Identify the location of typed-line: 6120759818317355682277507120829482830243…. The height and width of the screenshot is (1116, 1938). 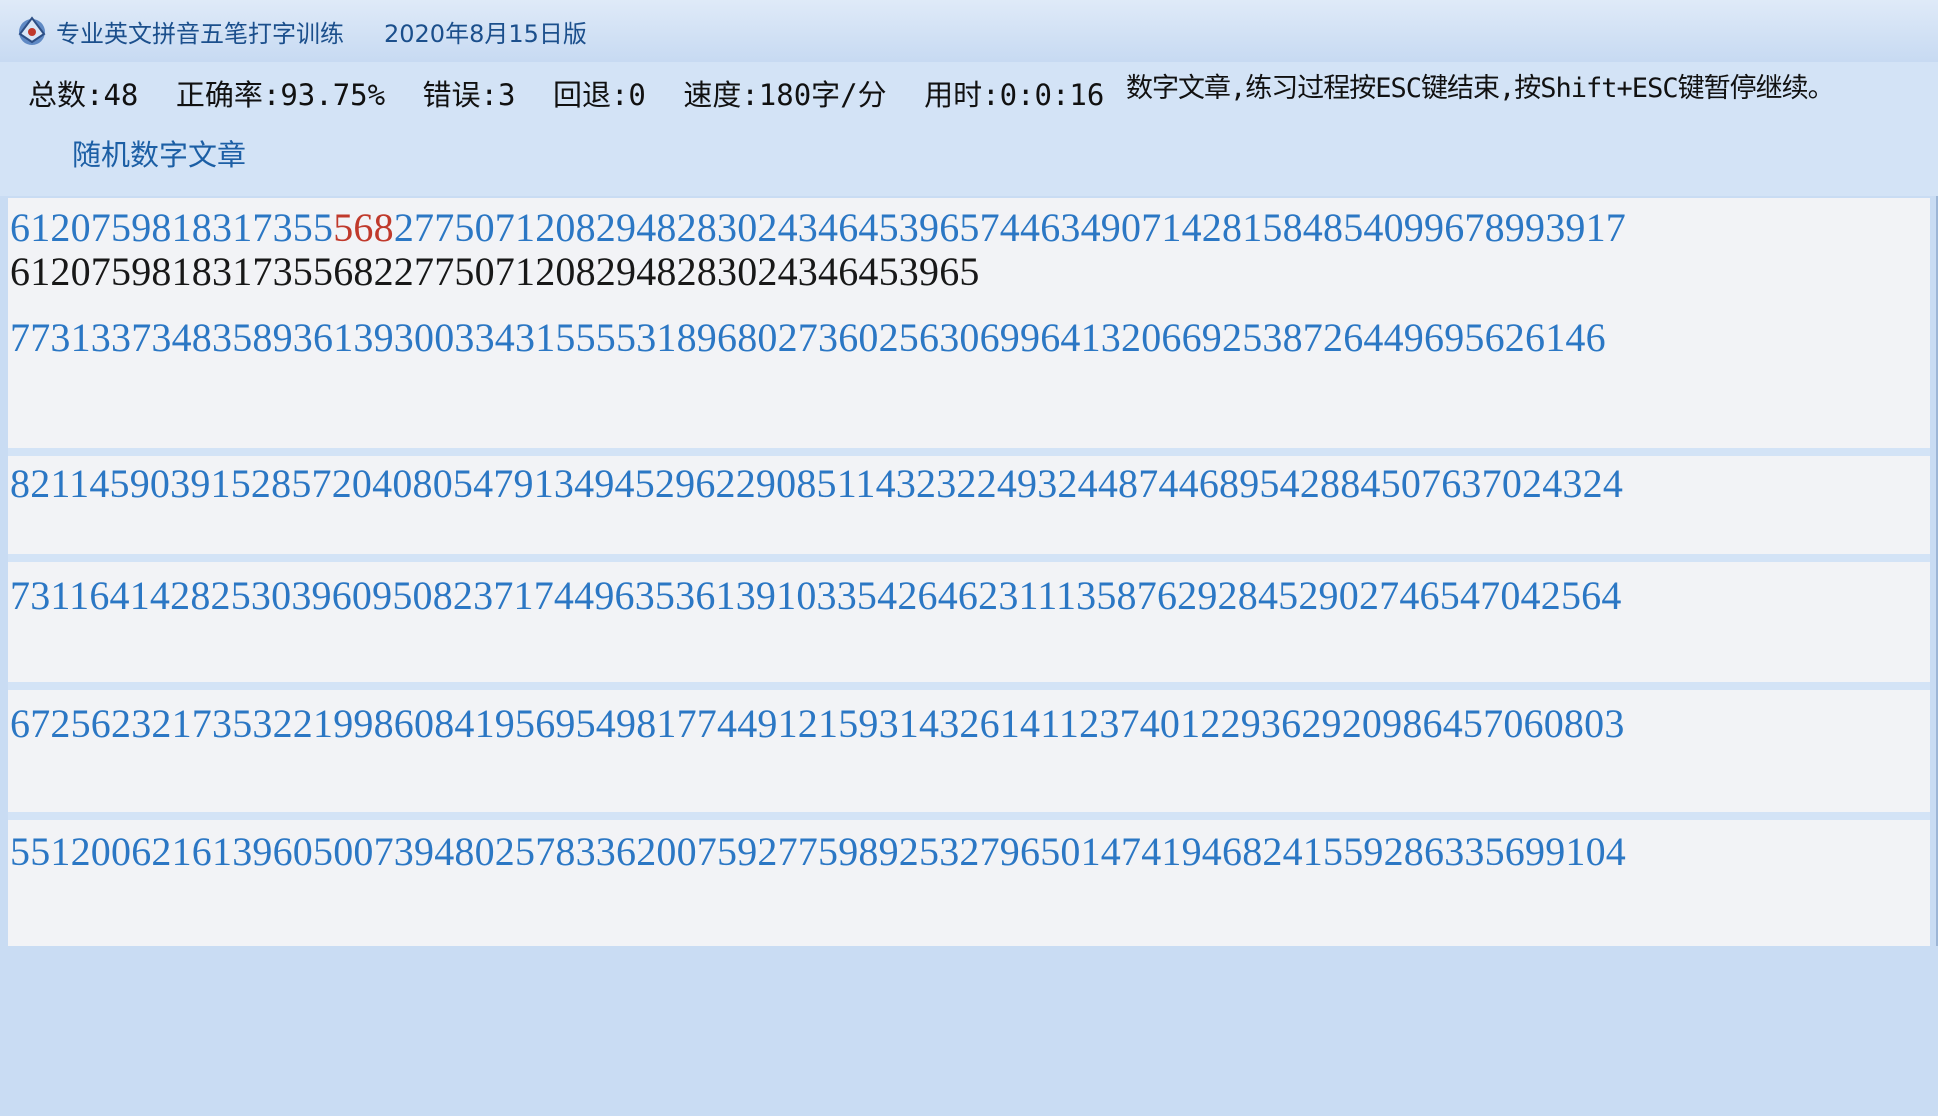
(495, 271).